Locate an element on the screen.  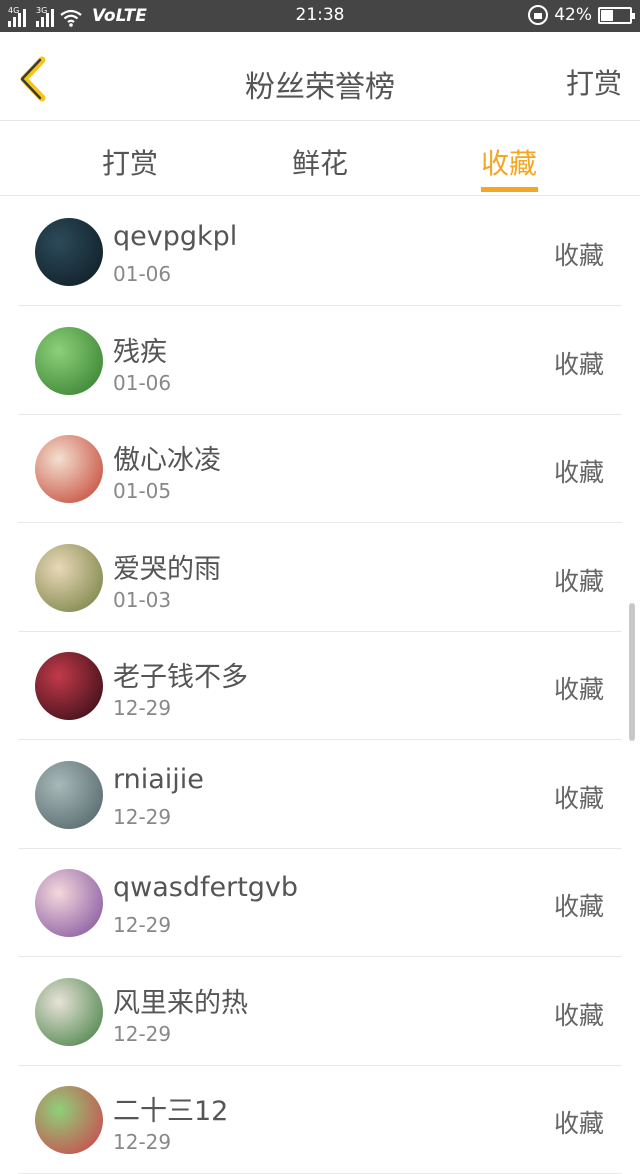
user-name: 残疾 is located at coordinates (140, 352).